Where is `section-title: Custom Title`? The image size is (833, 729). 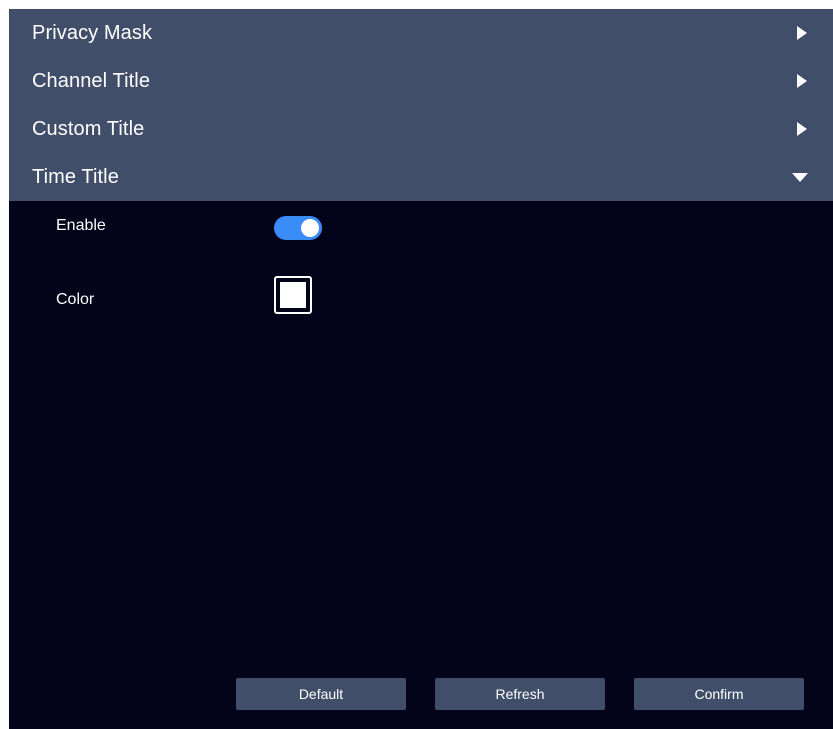 section-title: Custom Title is located at coordinates (88, 128).